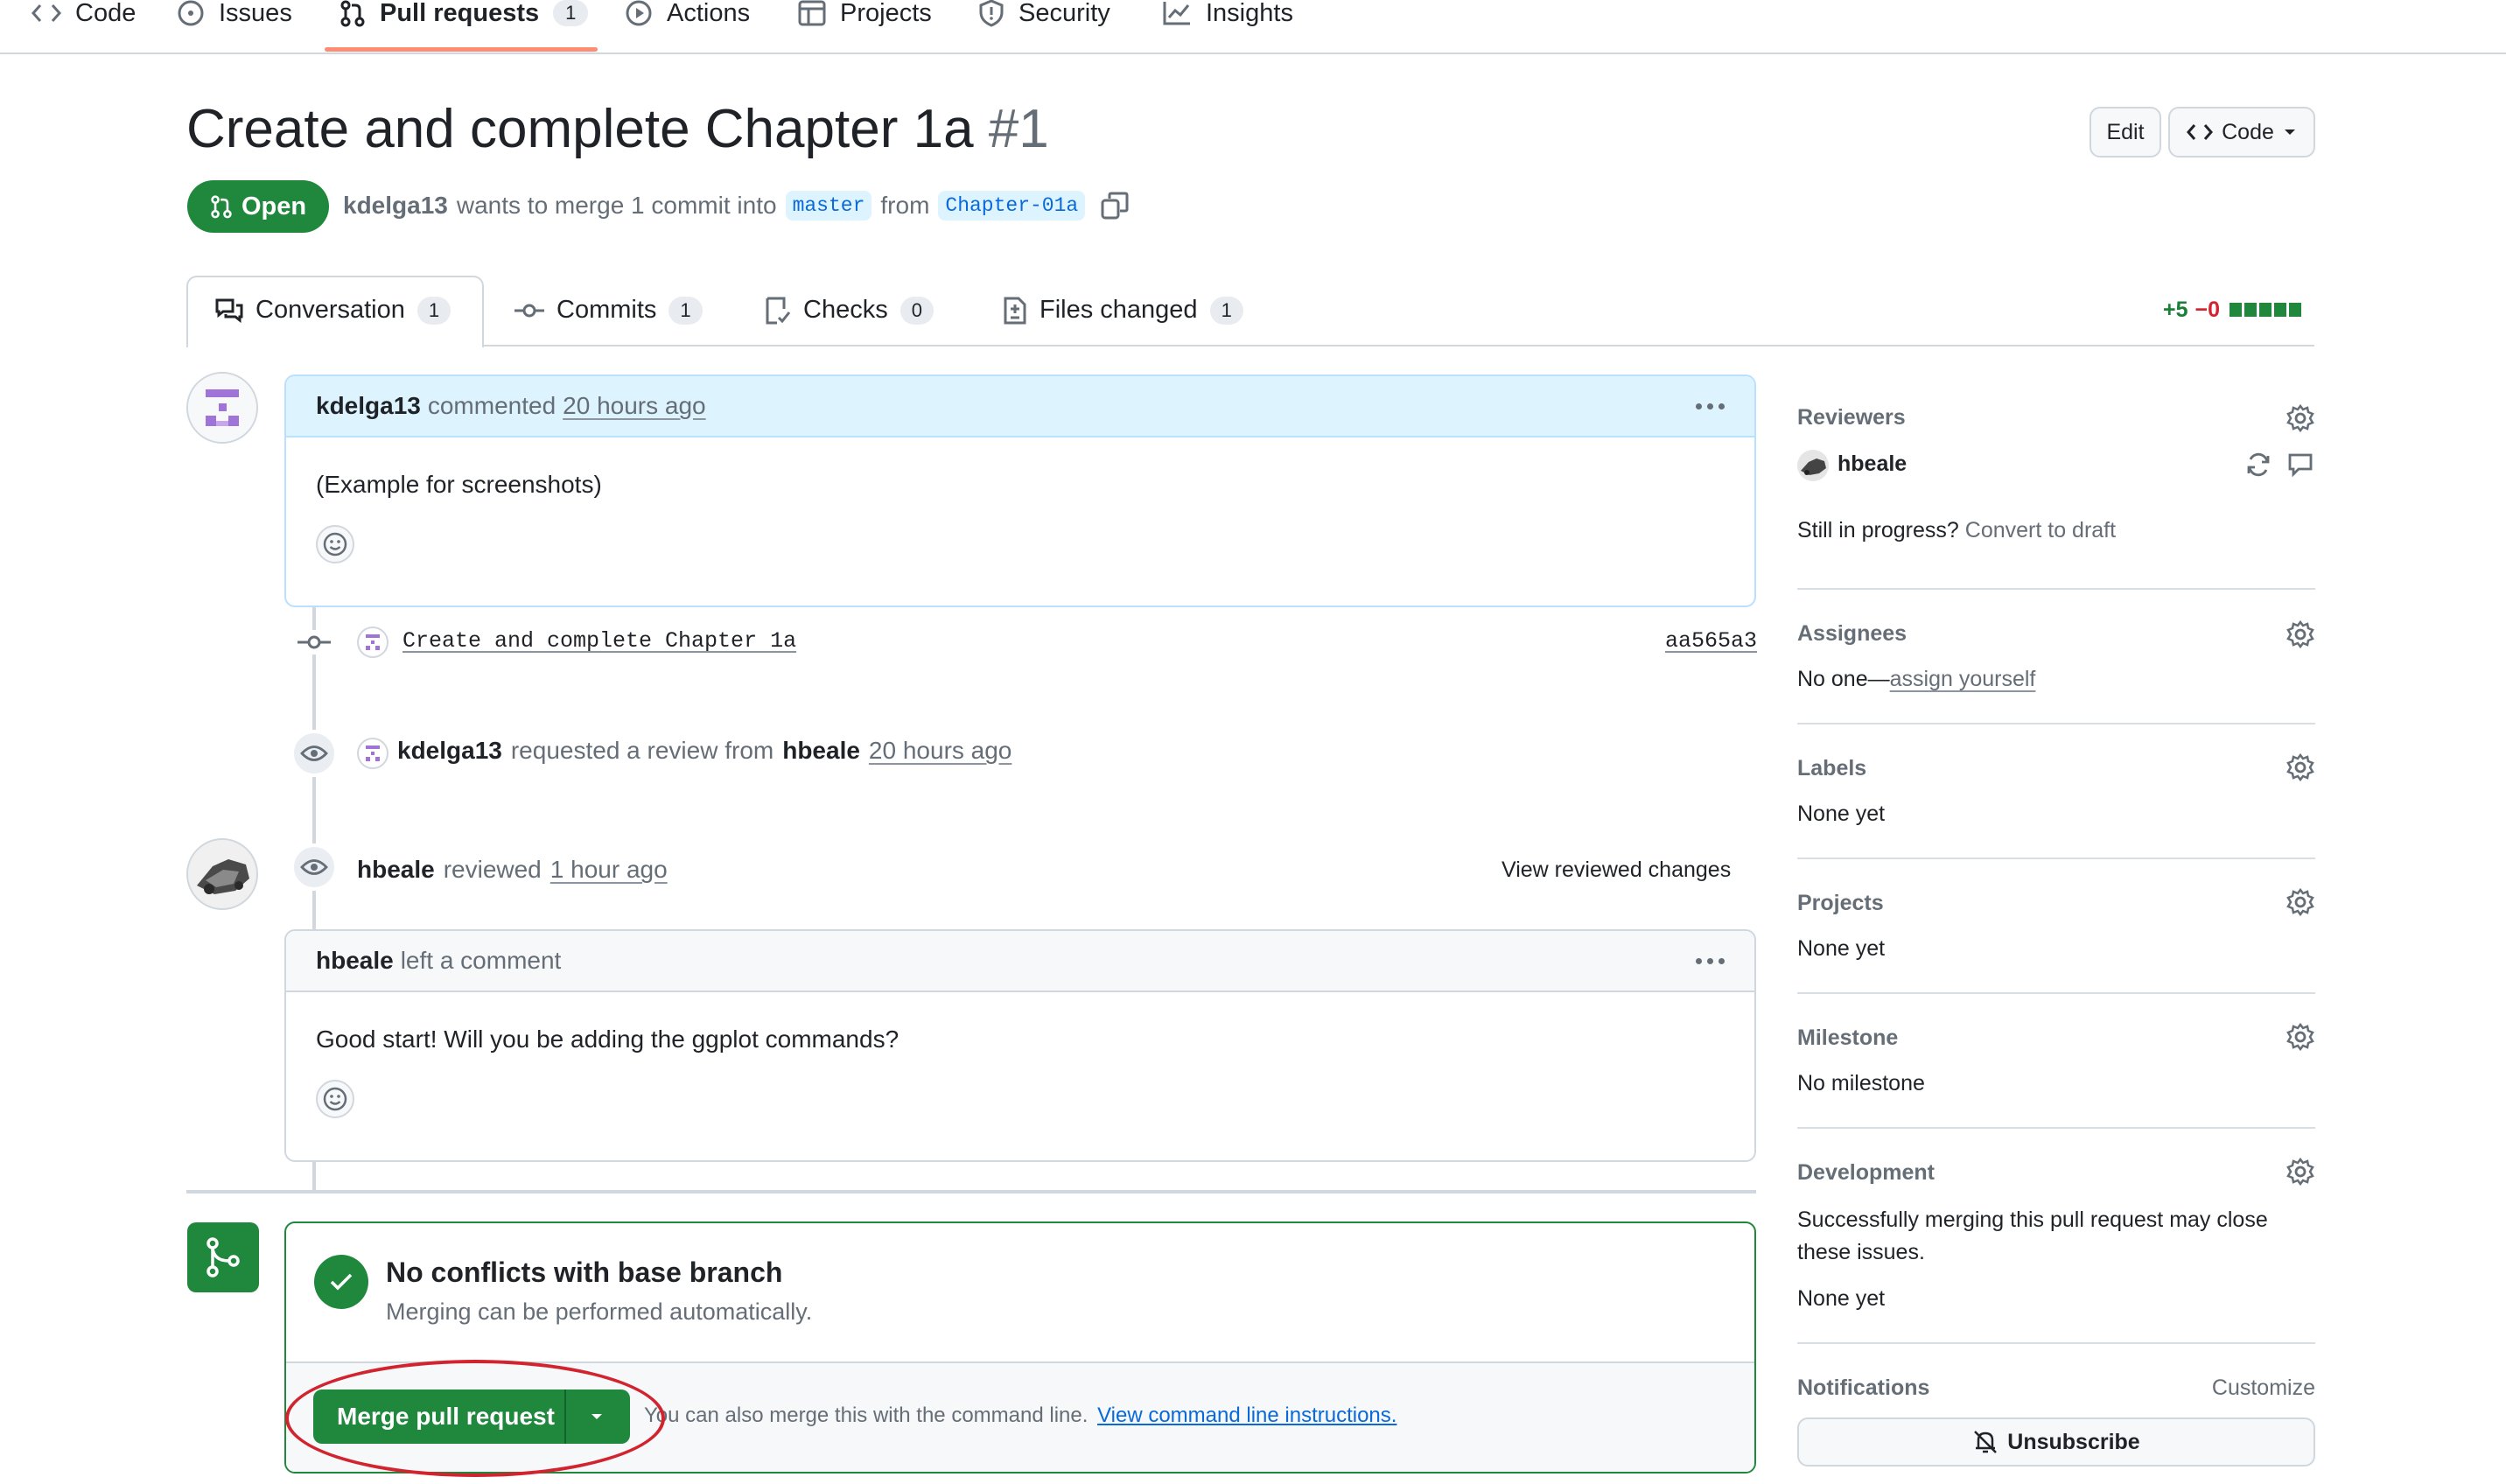  What do you see at coordinates (492, 869) in the screenshot?
I see `event-text: reviewed` at bounding box center [492, 869].